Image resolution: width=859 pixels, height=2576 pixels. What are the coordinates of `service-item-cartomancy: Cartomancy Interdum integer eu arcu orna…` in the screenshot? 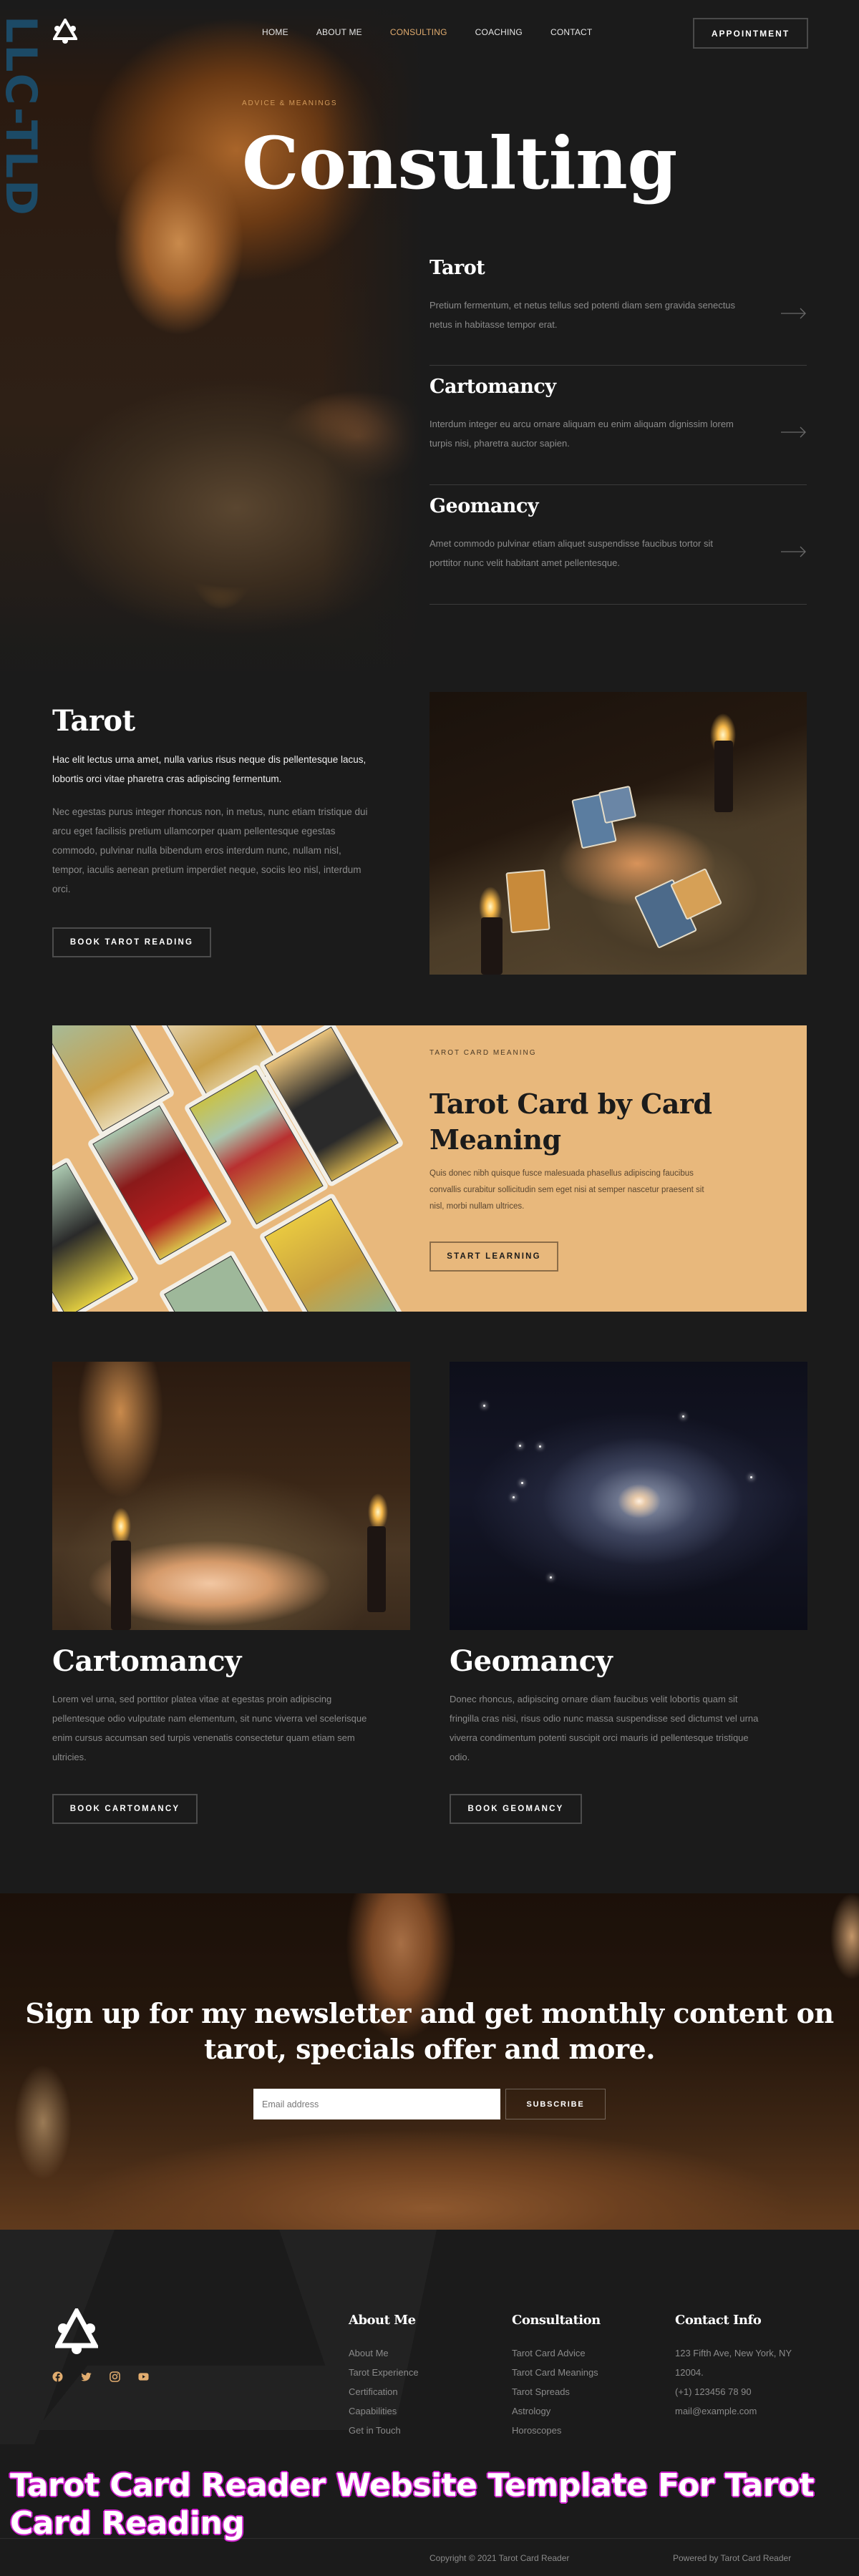 It's located at (618, 425).